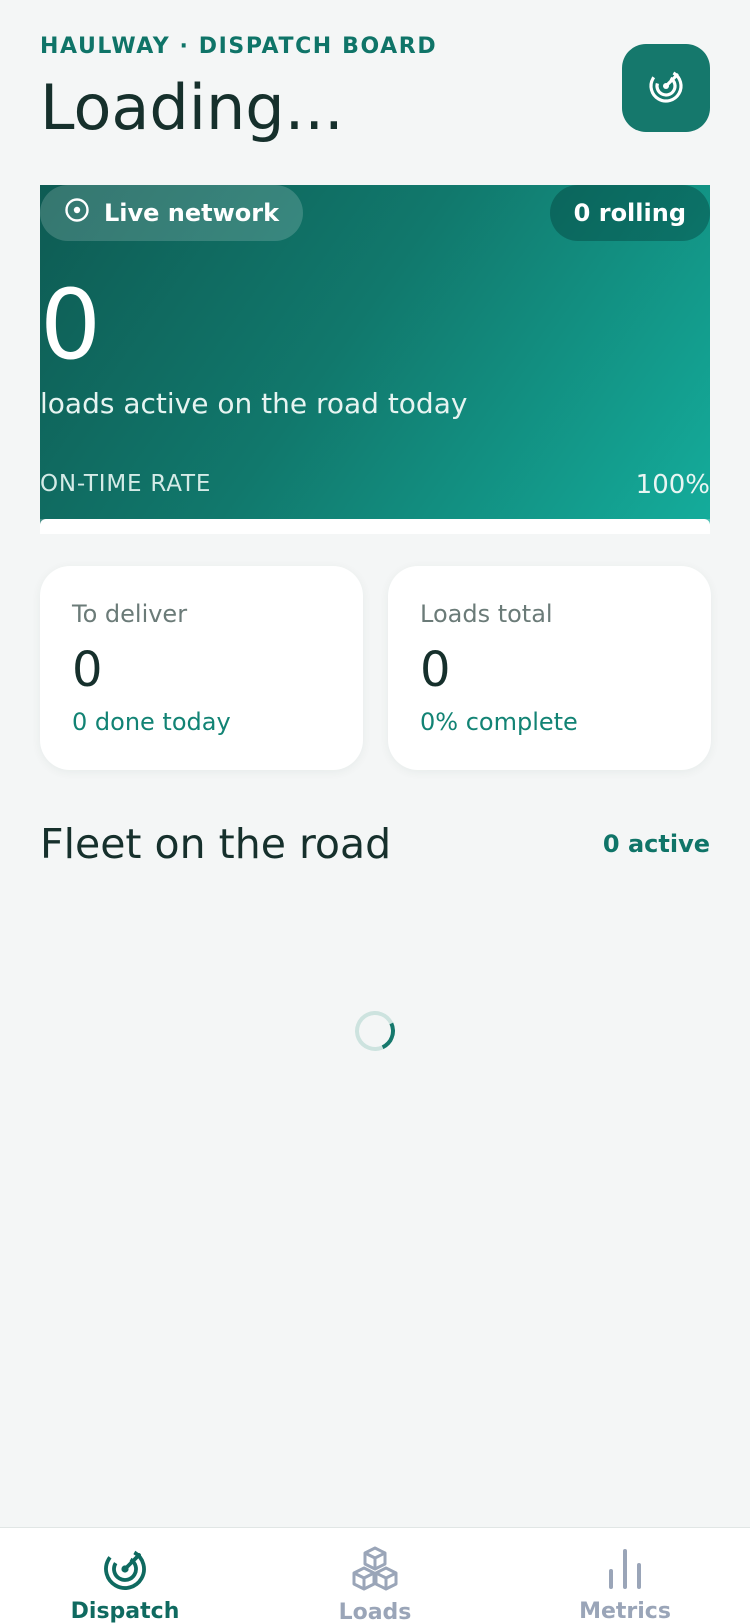  I want to click on boxes-icon, so click(375, 1569).